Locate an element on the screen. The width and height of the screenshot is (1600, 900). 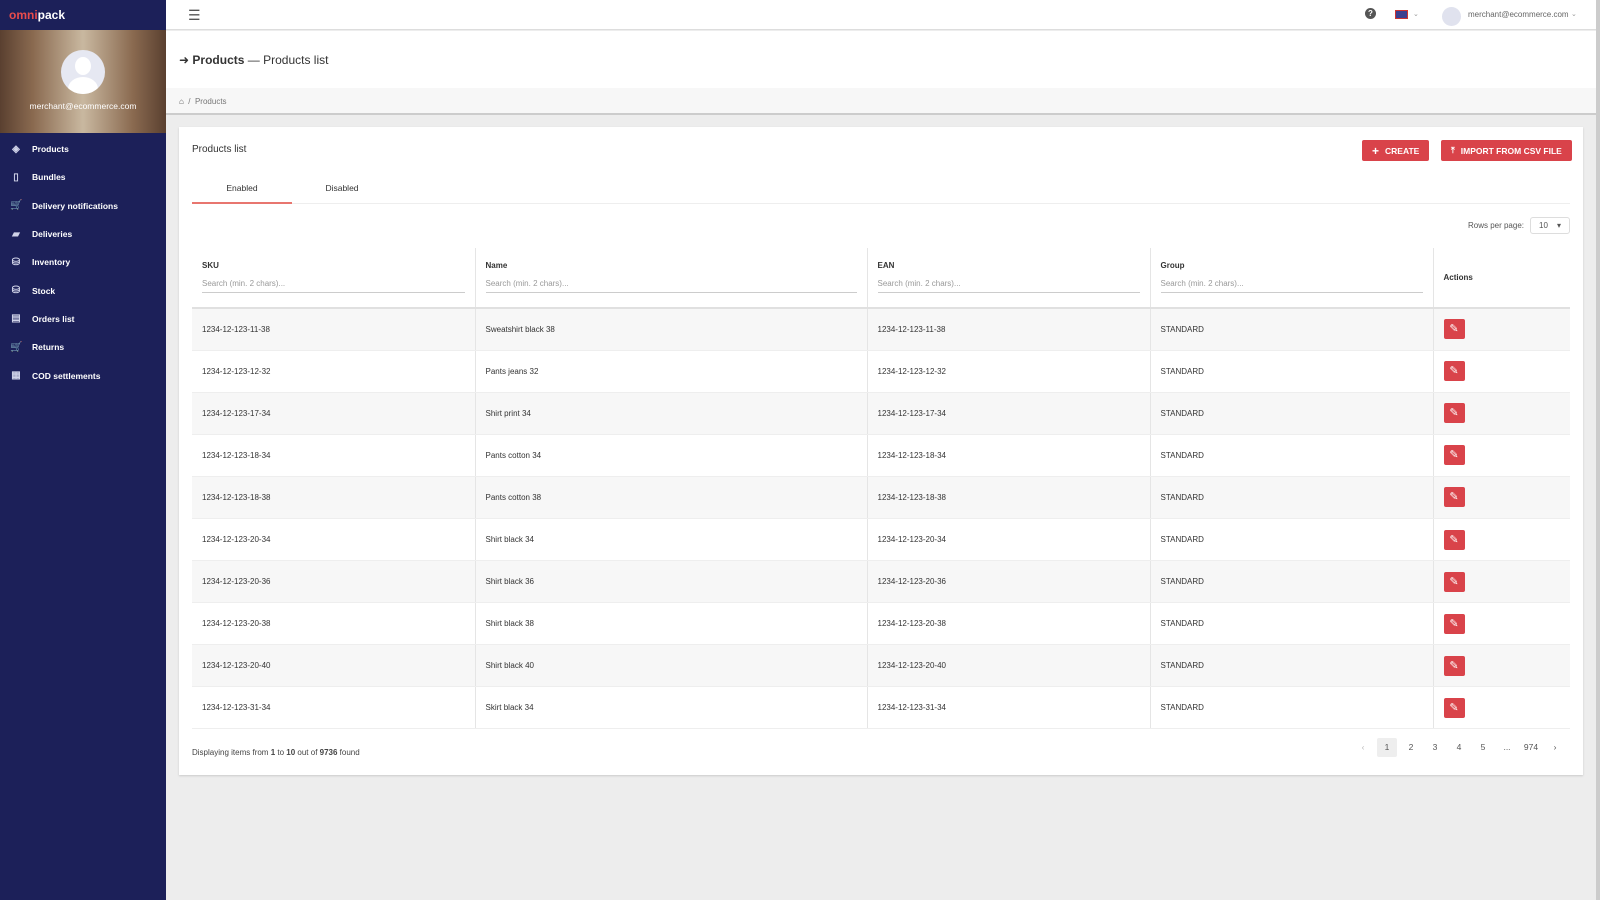
profile-email: merchant@ecommerce.com is located at coordinates (83, 106).